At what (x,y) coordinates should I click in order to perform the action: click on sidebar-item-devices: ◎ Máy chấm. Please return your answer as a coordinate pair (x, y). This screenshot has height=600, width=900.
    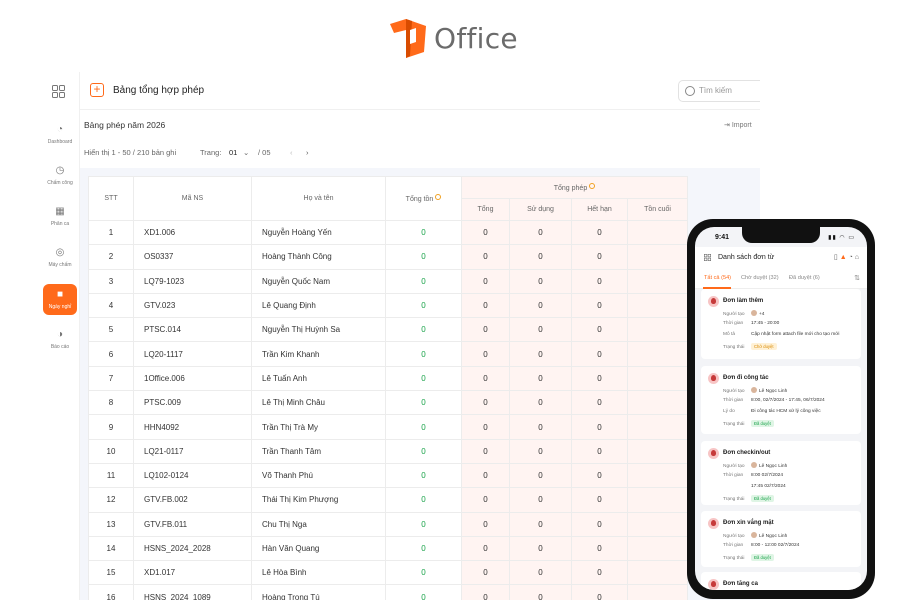
    Looking at the image, I should click on (60, 257).